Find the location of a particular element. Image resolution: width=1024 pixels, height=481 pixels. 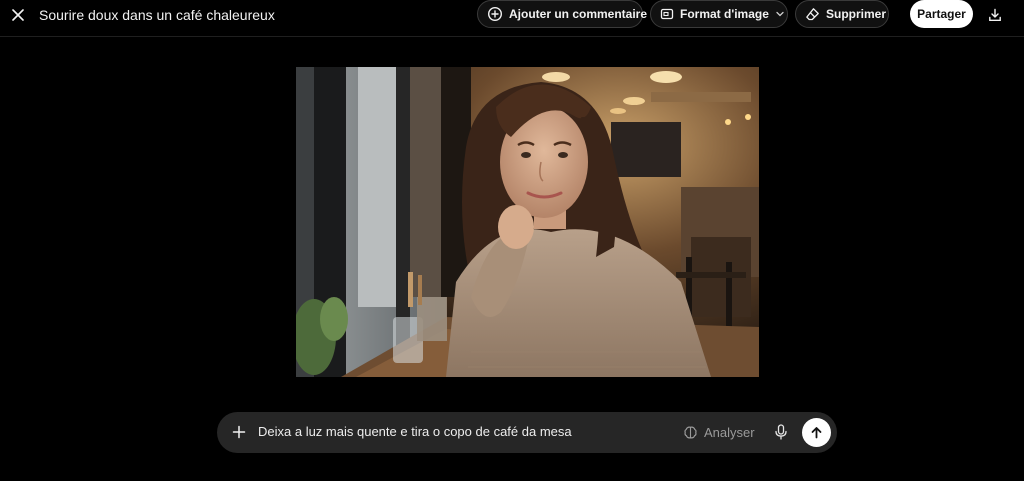

eraser-icon is located at coordinates (812, 13).